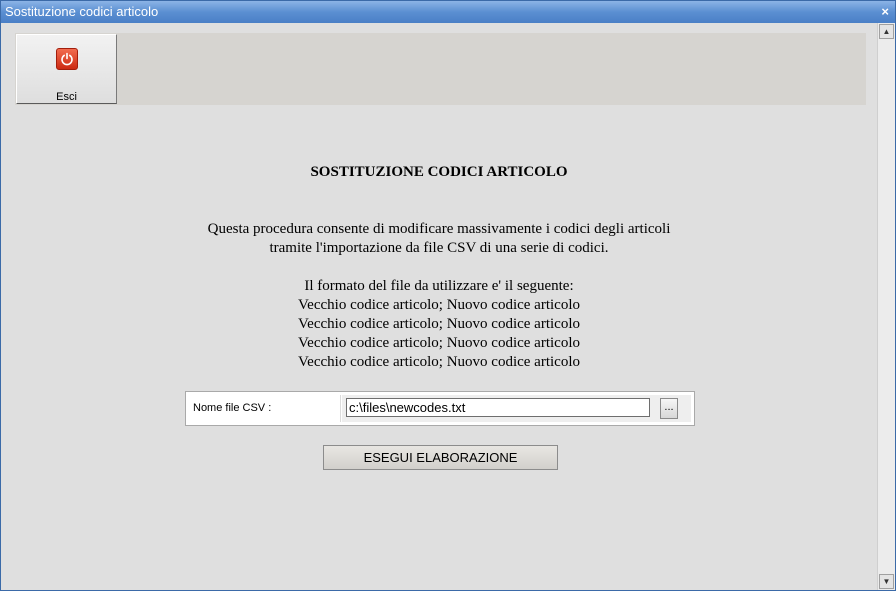  Describe the element at coordinates (440, 69) in the screenshot. I see `toolbar: Esci` at that location.